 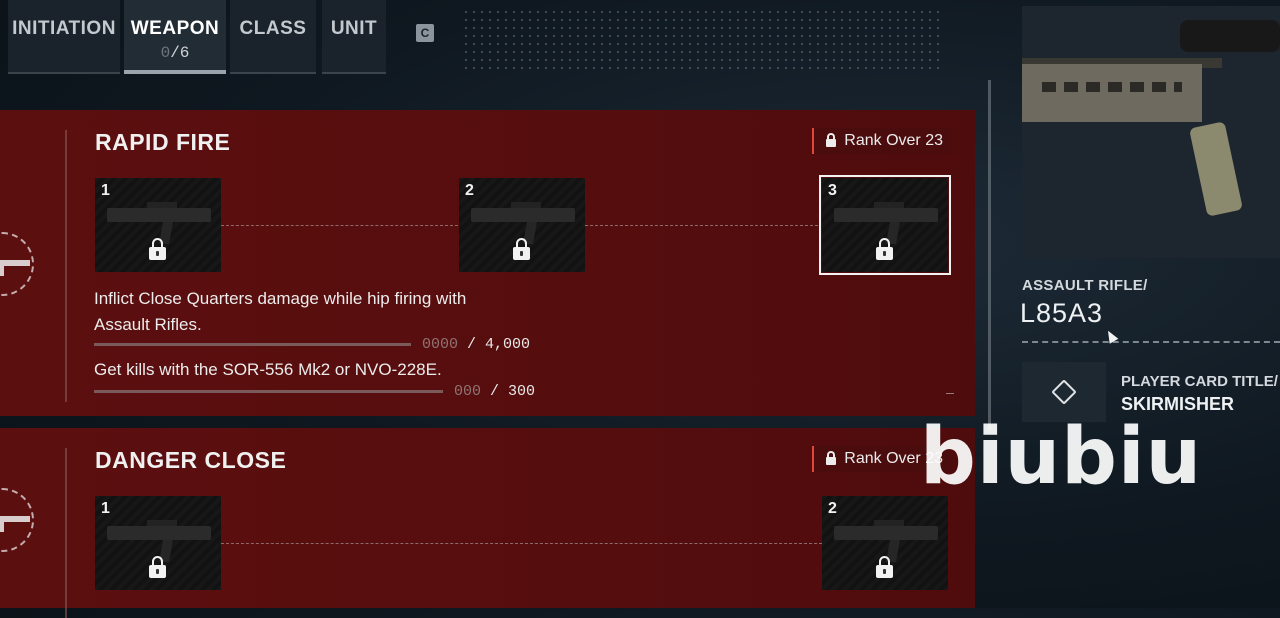 I want to click on tab-label: UNIT, so click(x=354, y=28).